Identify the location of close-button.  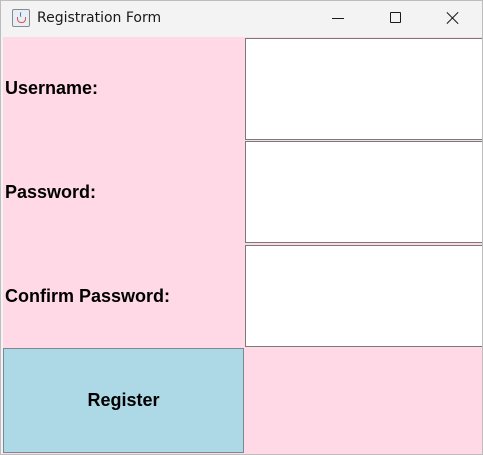
(454, 19).